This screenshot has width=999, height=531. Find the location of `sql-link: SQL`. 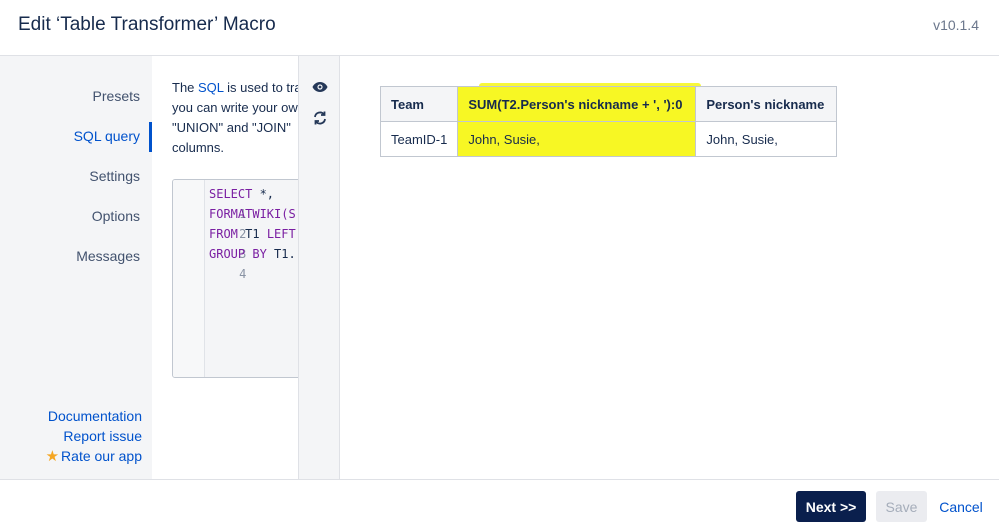

sql-link: SQL is located at coordinates (211, 87).